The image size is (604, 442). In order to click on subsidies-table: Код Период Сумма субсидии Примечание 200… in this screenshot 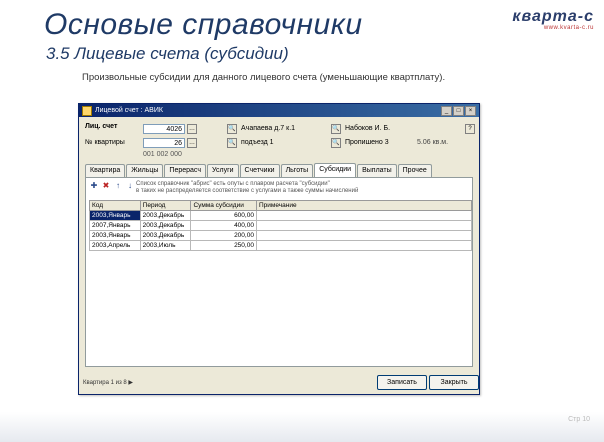, I will do `click(281, 225)`.